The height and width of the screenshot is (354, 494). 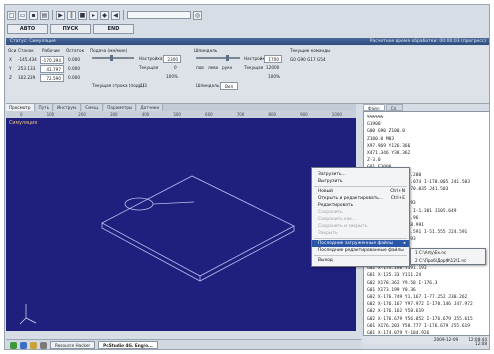 I want to click on mode-start-button: ПУСК, so click(x=70, y=29).